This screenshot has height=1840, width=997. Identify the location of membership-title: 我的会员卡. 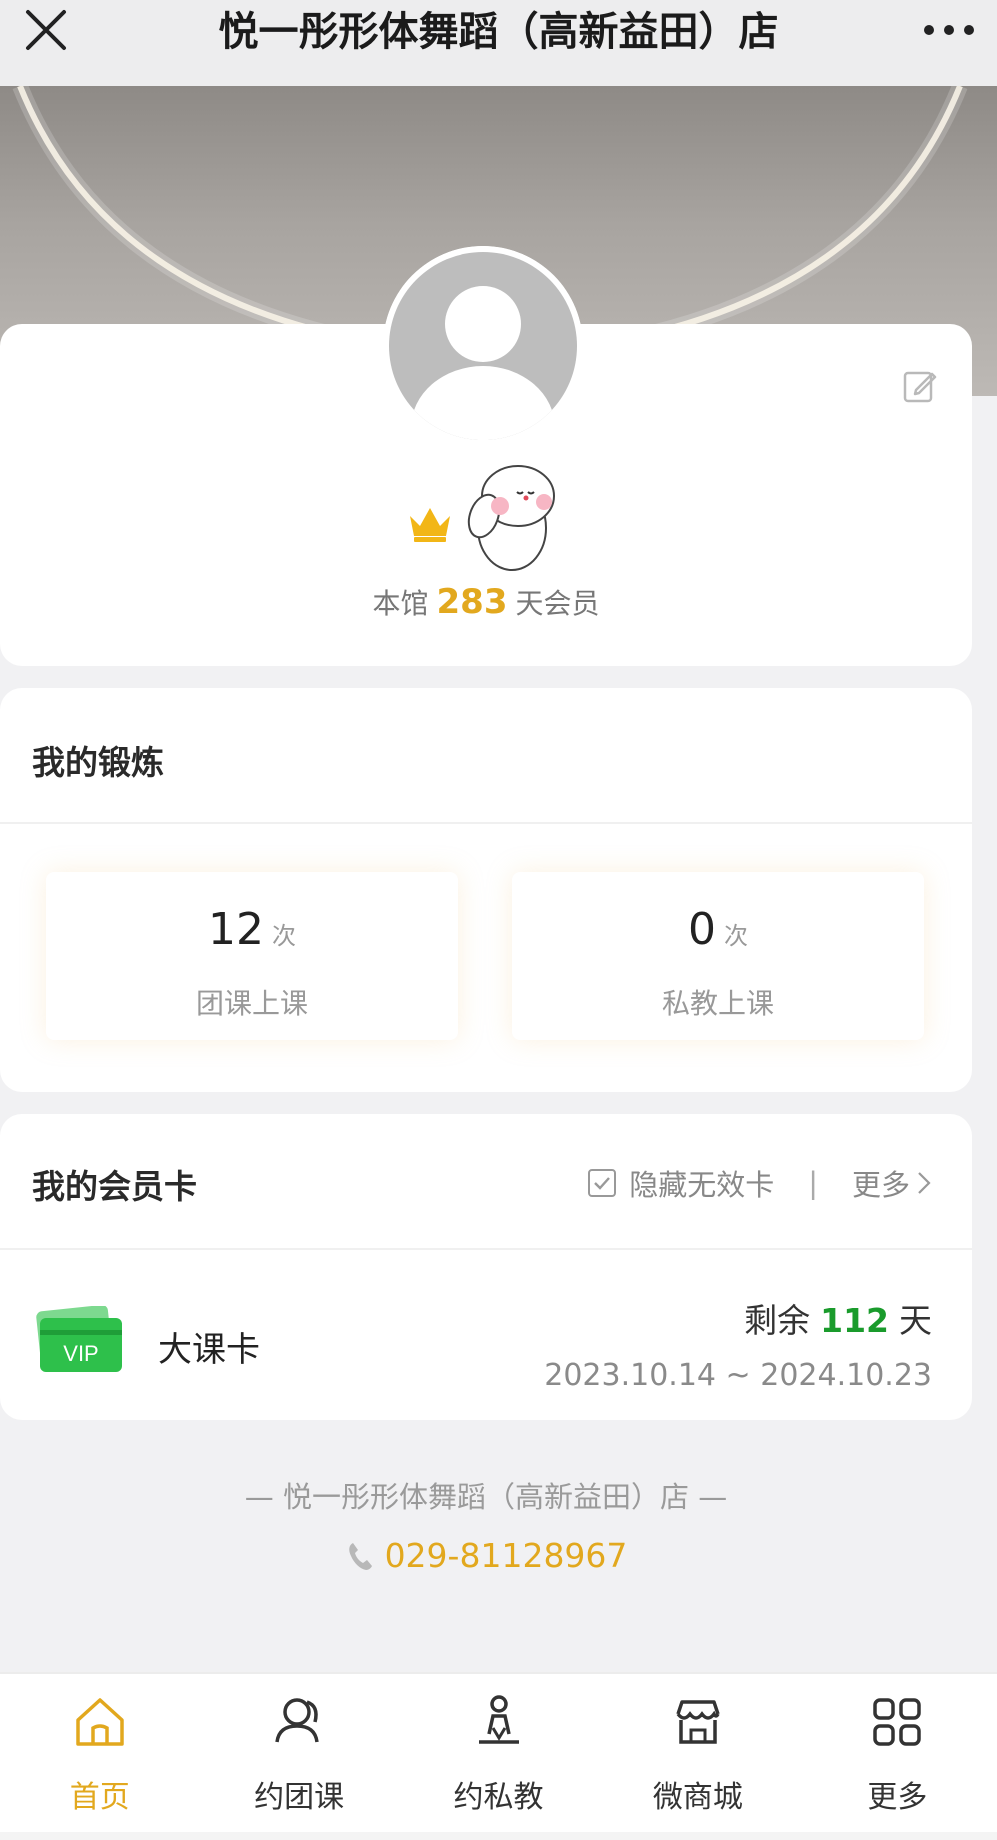
(114, 1186).